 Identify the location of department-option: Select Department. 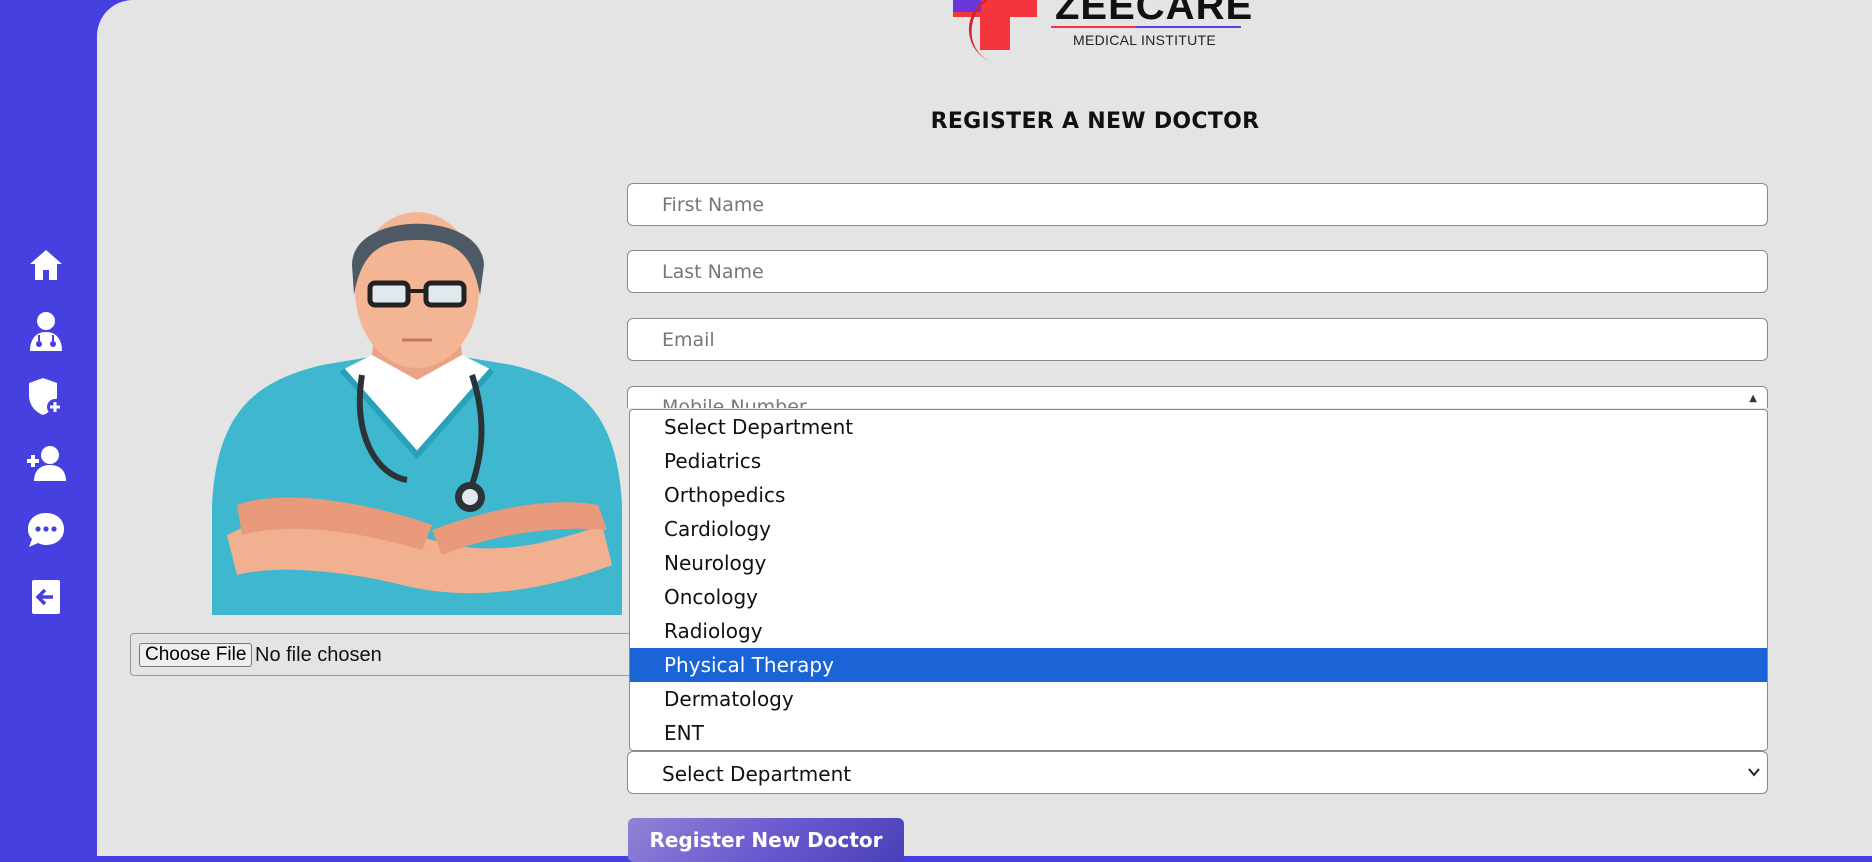
(1198, 427).